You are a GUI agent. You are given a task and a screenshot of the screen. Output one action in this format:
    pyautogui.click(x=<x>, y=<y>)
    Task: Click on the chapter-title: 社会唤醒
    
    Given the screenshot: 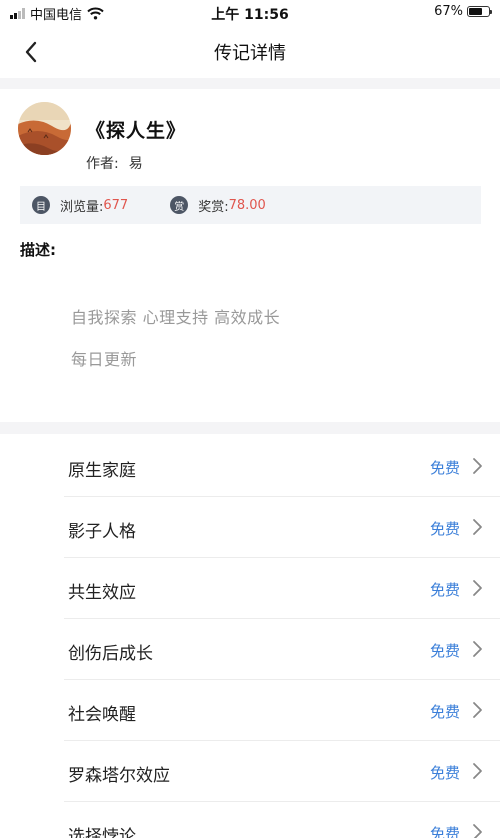 What is the action you would take?
    pyautogui.click(x=102, y=715)
    